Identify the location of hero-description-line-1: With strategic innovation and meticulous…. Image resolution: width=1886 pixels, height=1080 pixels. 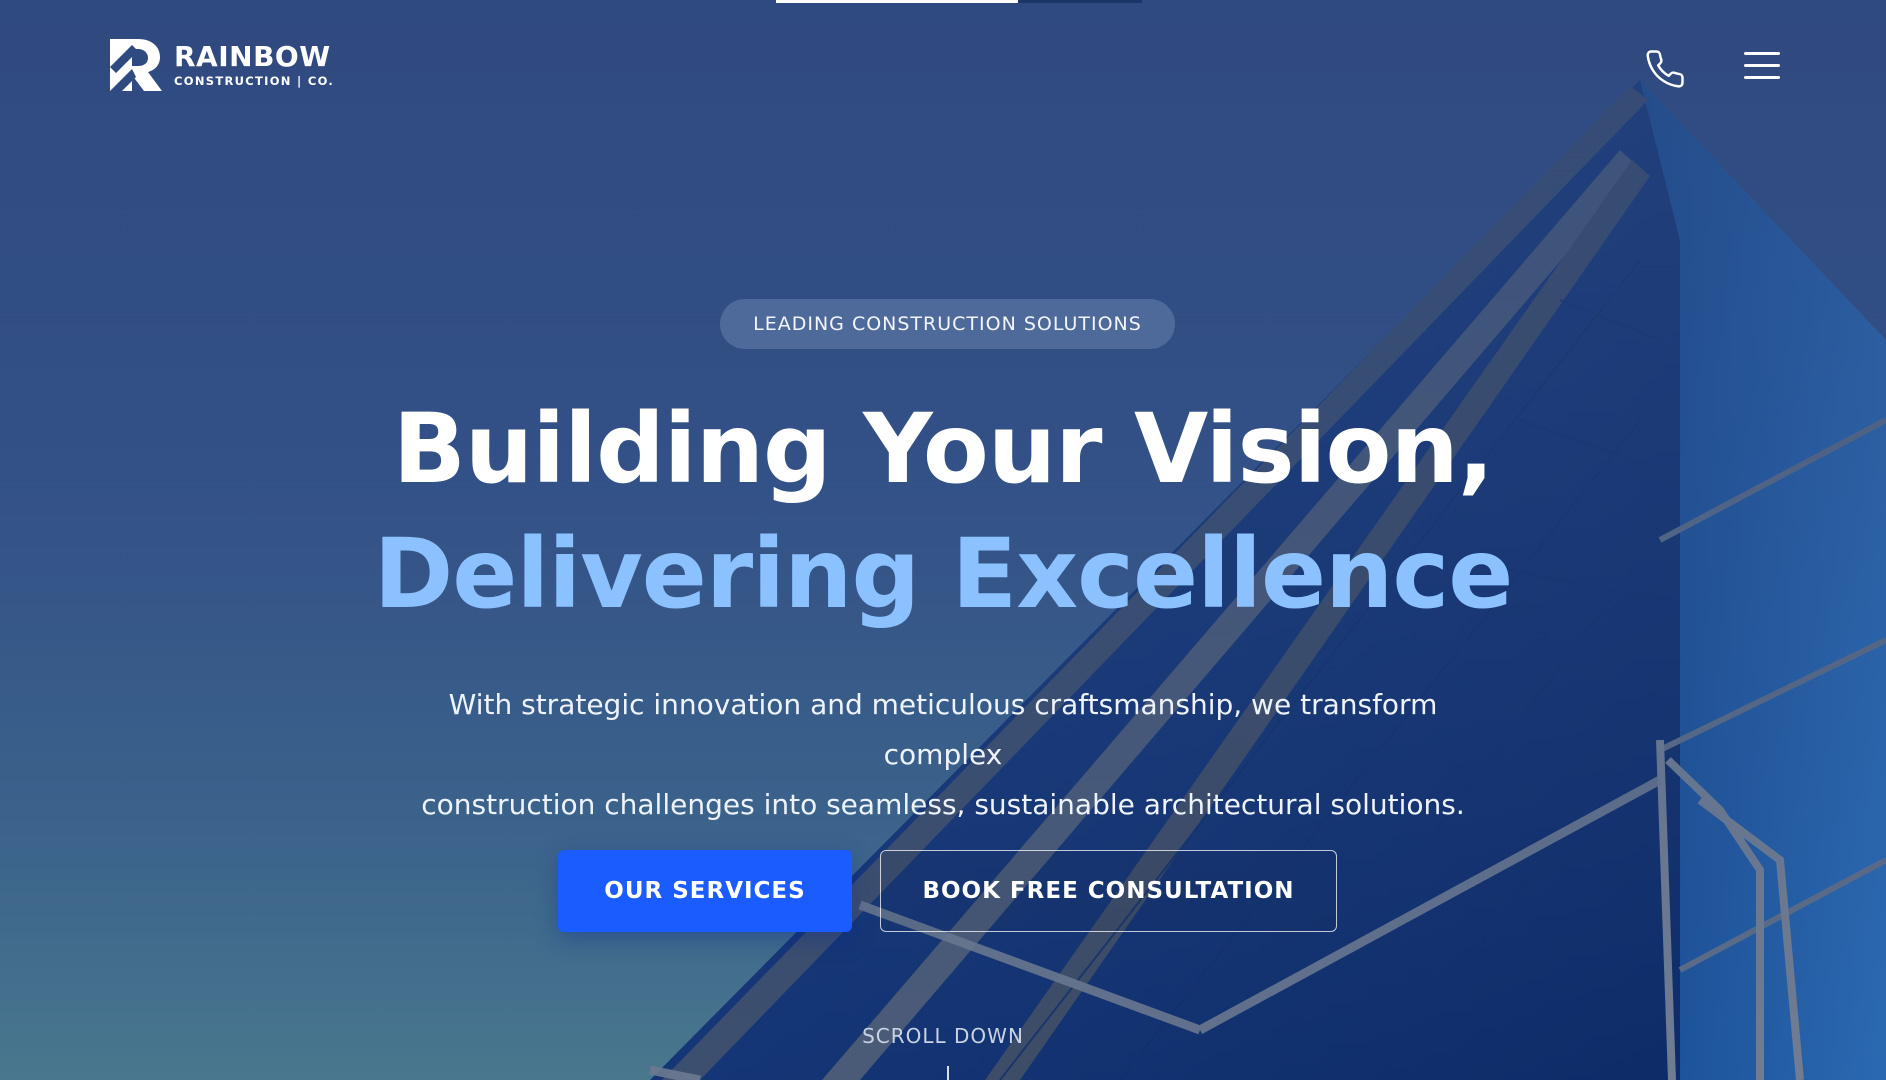
(943, 729).